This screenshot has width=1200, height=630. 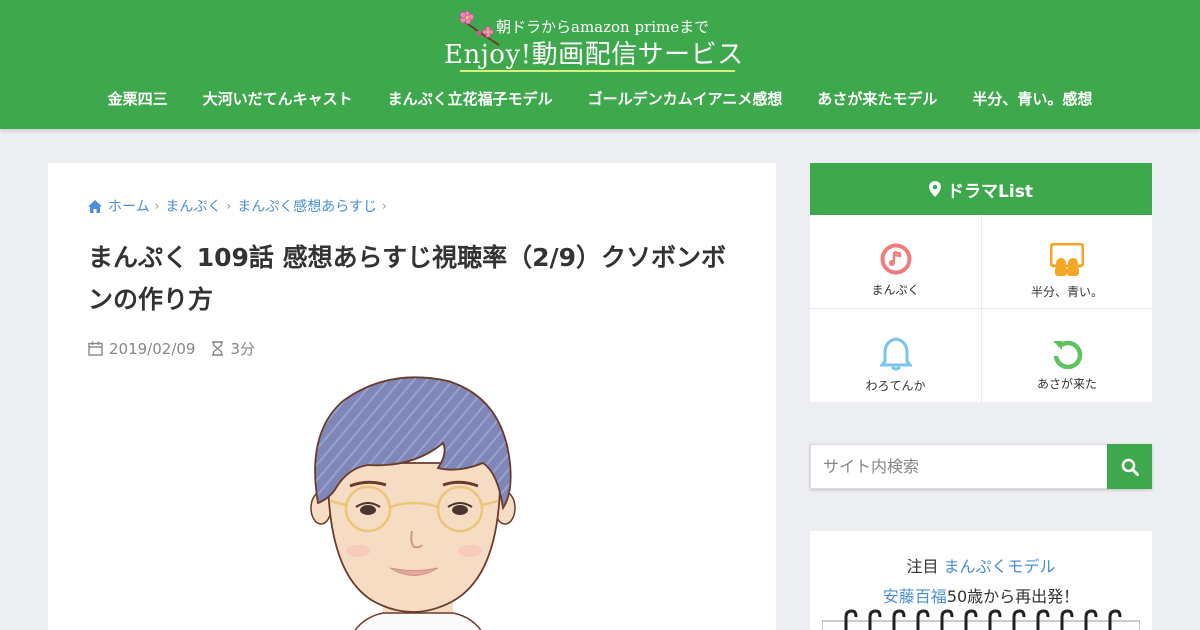 What do you see at coordinates (597, 71) in the screenshot?
I see `logo-underline` at bounding box center [597, 71].